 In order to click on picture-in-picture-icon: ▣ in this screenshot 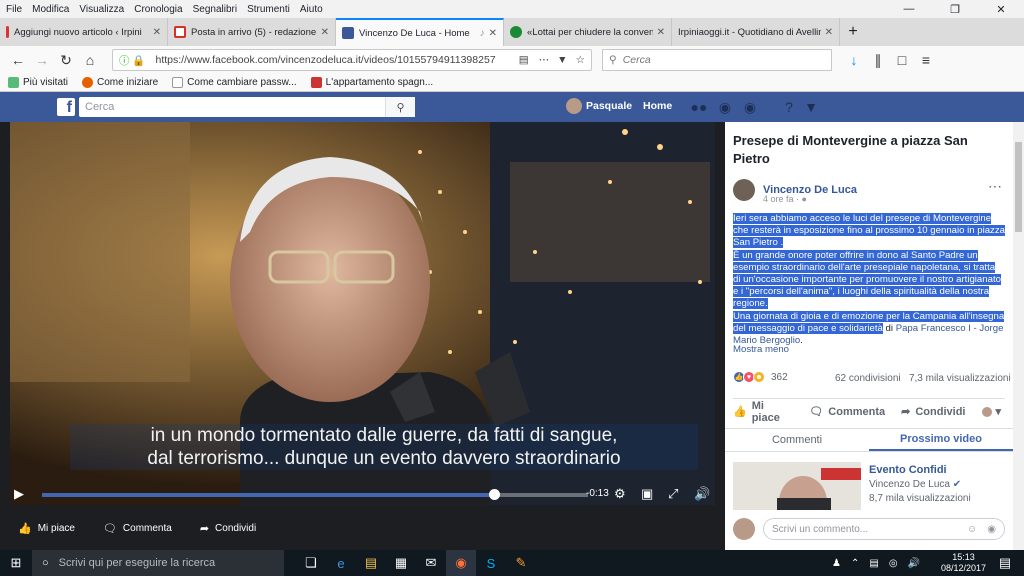, I will do `click(647, 494)`.